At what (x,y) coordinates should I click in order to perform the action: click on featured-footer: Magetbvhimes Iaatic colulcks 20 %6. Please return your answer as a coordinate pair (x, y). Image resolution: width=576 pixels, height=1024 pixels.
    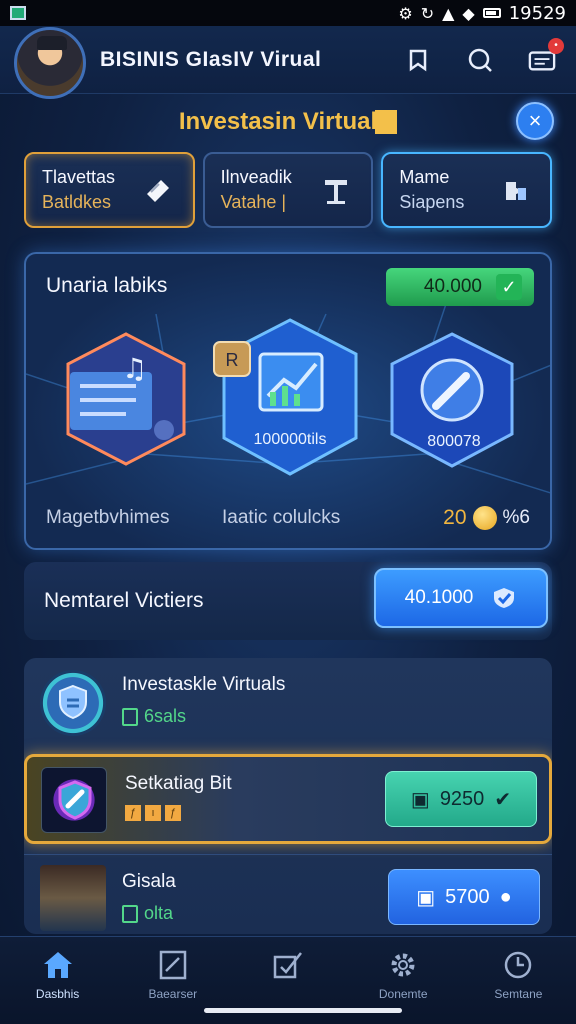
    Looking at the image, I should click on (288, 518).